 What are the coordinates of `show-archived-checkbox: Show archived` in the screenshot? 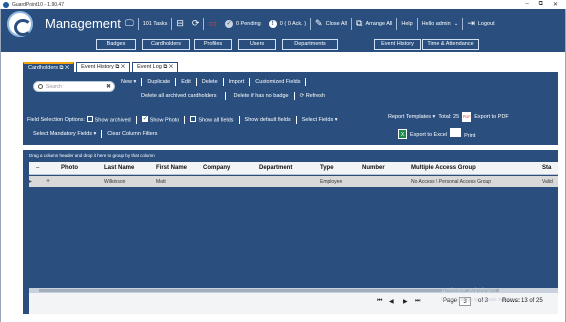 It's located at (108, 119).